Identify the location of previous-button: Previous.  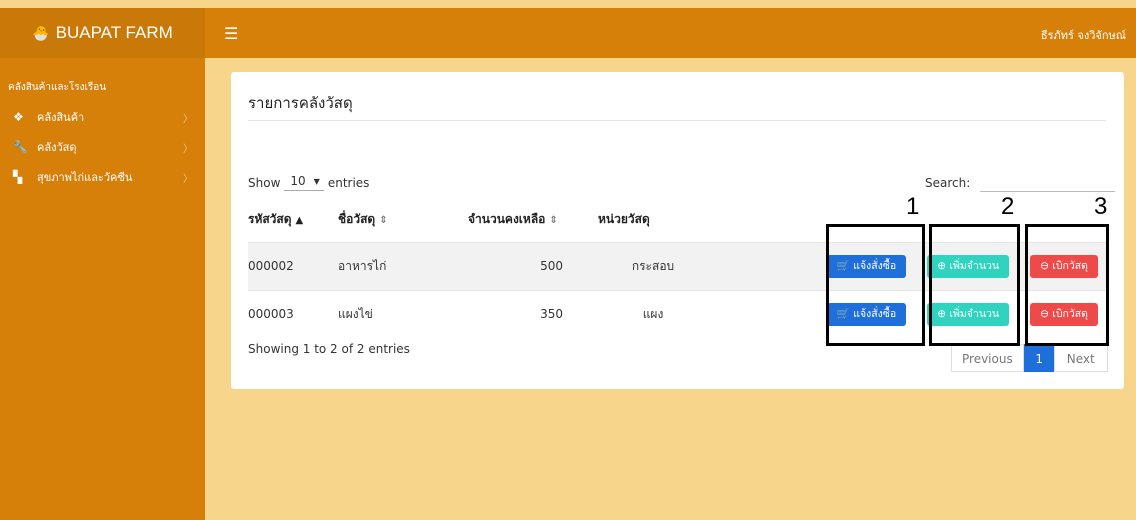
(987, 358).